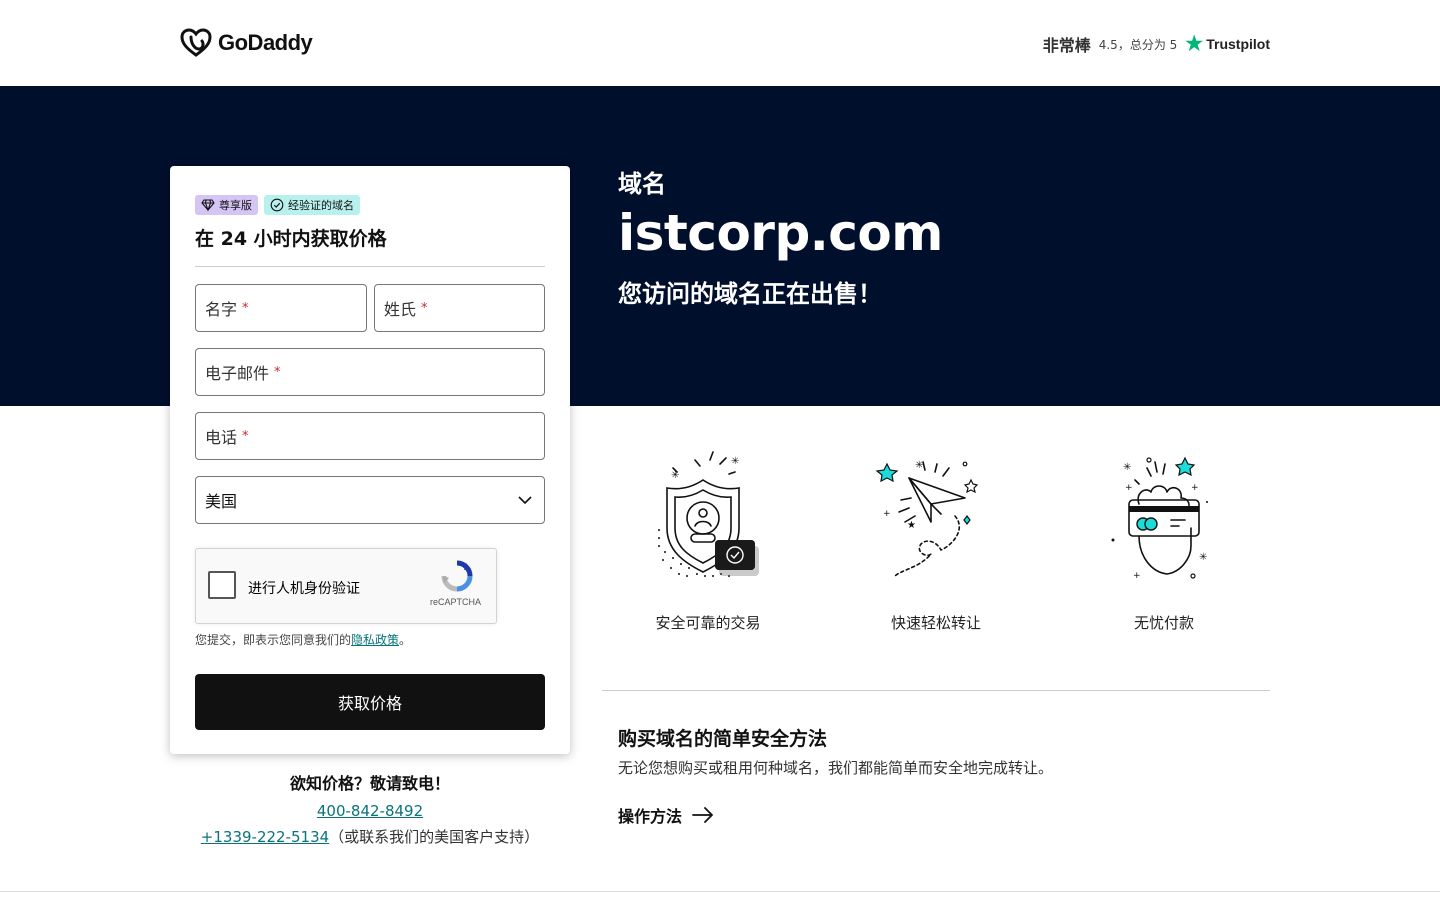 The height and width of the screenshot is (900, 1440). What do you see at coordinates (375, 640) in the screenshot?
I see `privacy-policy-link: 隐私政策` at bounding box center [375, 640].